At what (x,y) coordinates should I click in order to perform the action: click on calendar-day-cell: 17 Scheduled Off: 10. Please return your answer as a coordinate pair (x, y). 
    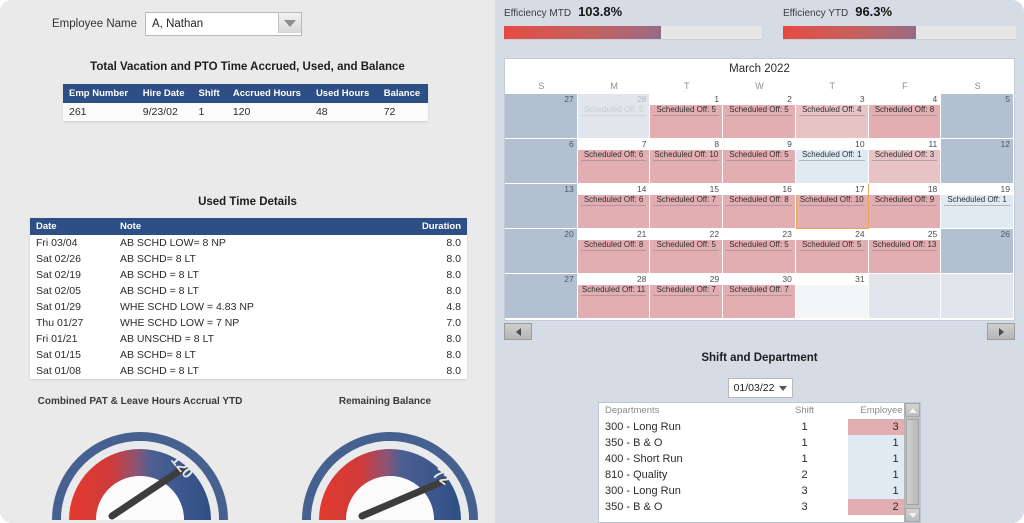
    Looking at the image, I should click on (832, 206).